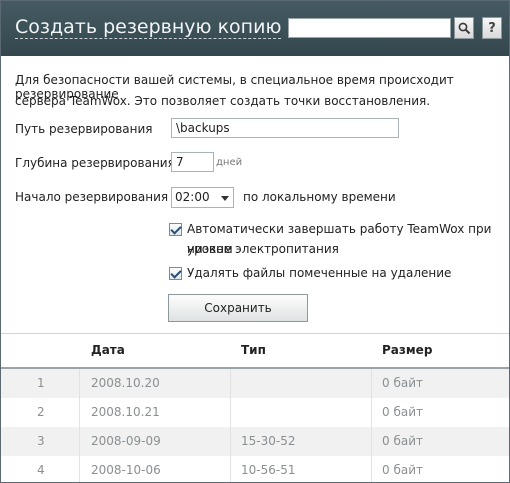  What do you see at coordinates (125, 383) in the screenshot?
I see `row-date: 2008.10.20` at bounding box center [125, 383].